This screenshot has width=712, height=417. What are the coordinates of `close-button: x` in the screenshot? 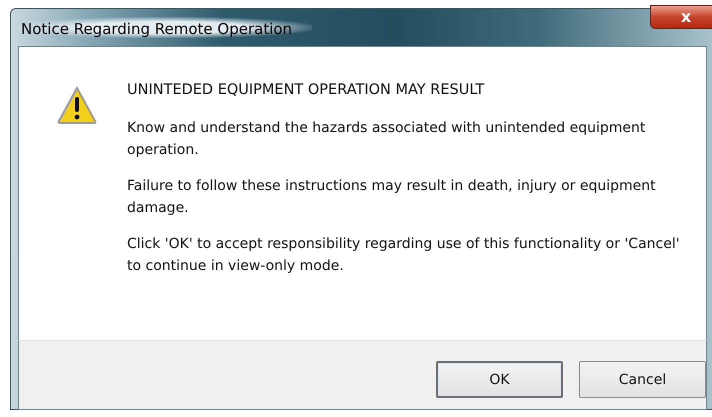 It's located at (681, 17).